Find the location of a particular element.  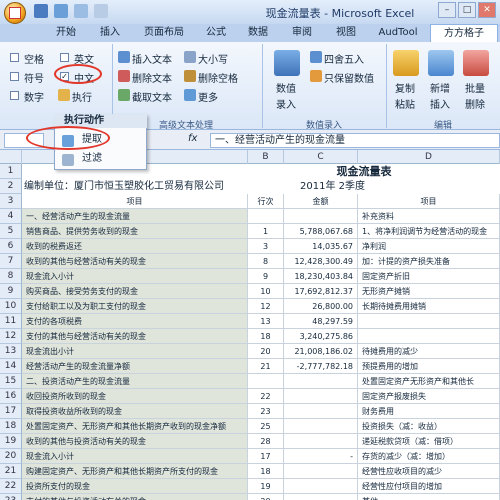

table-cell-line: 10 is located at coordinates (266, 291).